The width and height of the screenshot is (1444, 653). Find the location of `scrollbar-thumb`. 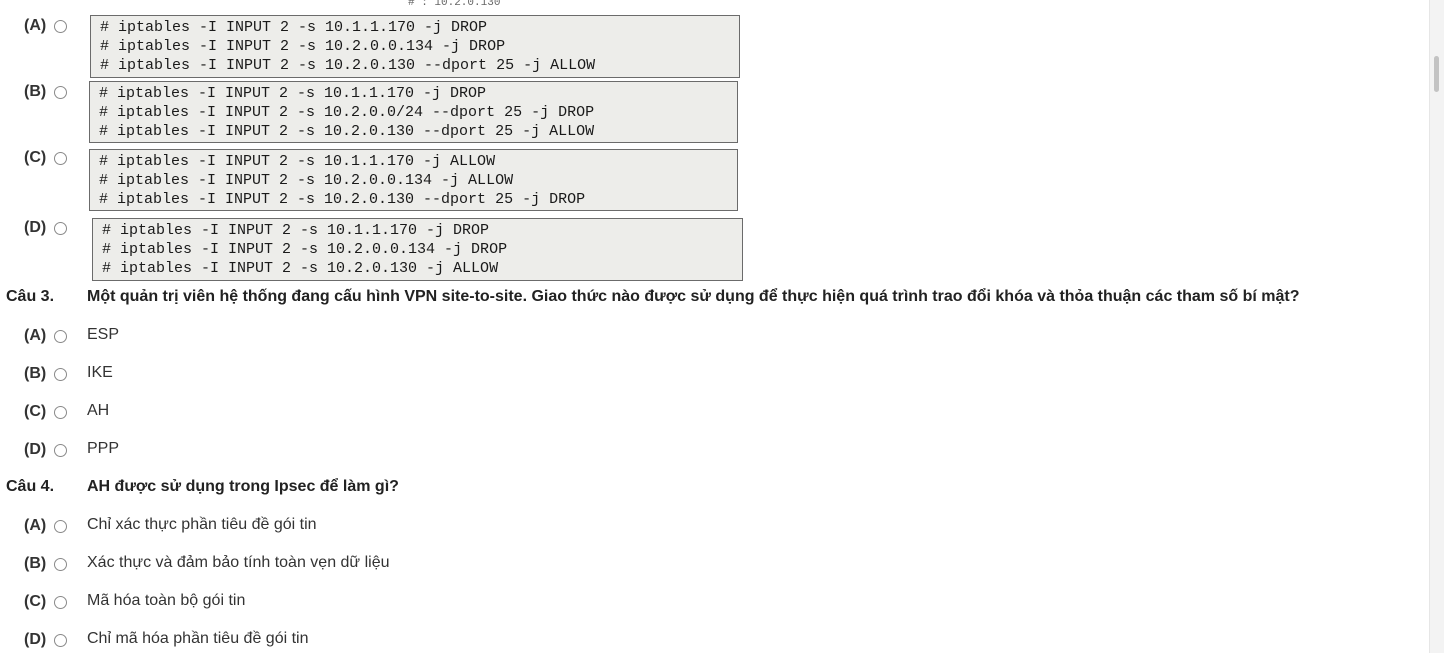

scrollbar-thumb is located at coordinates (1436, 74).